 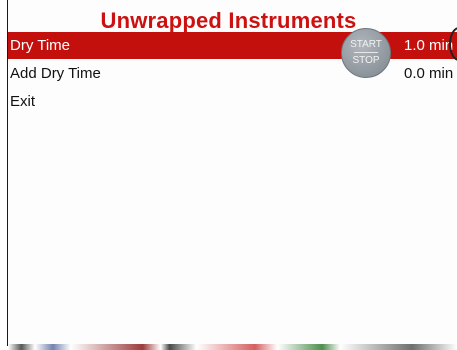 I want to click on page-title: Unwrapped Instruments, so click(x=228, y=20).